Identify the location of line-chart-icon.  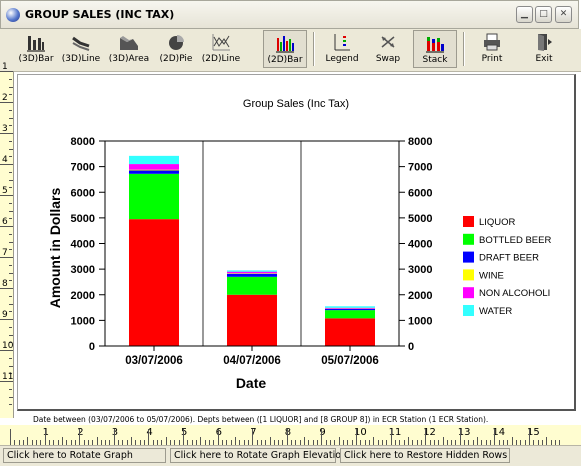
(221, 42).